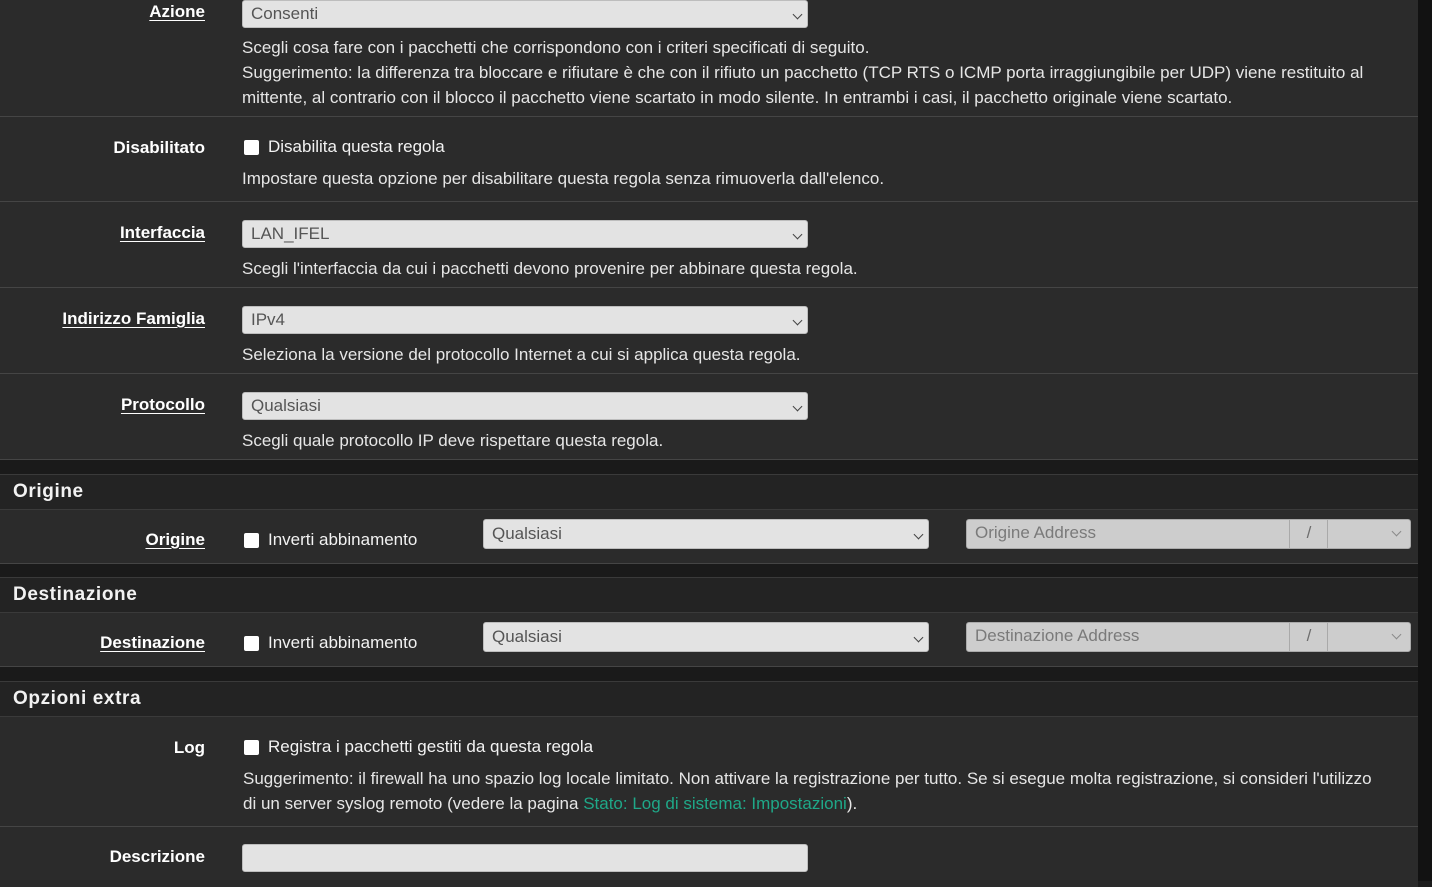  What do you see at coordinates (133, 319) in the screenshot?
I see `famiglia-label: Indirizzo Famiglia` at bounding box center [133, 319].